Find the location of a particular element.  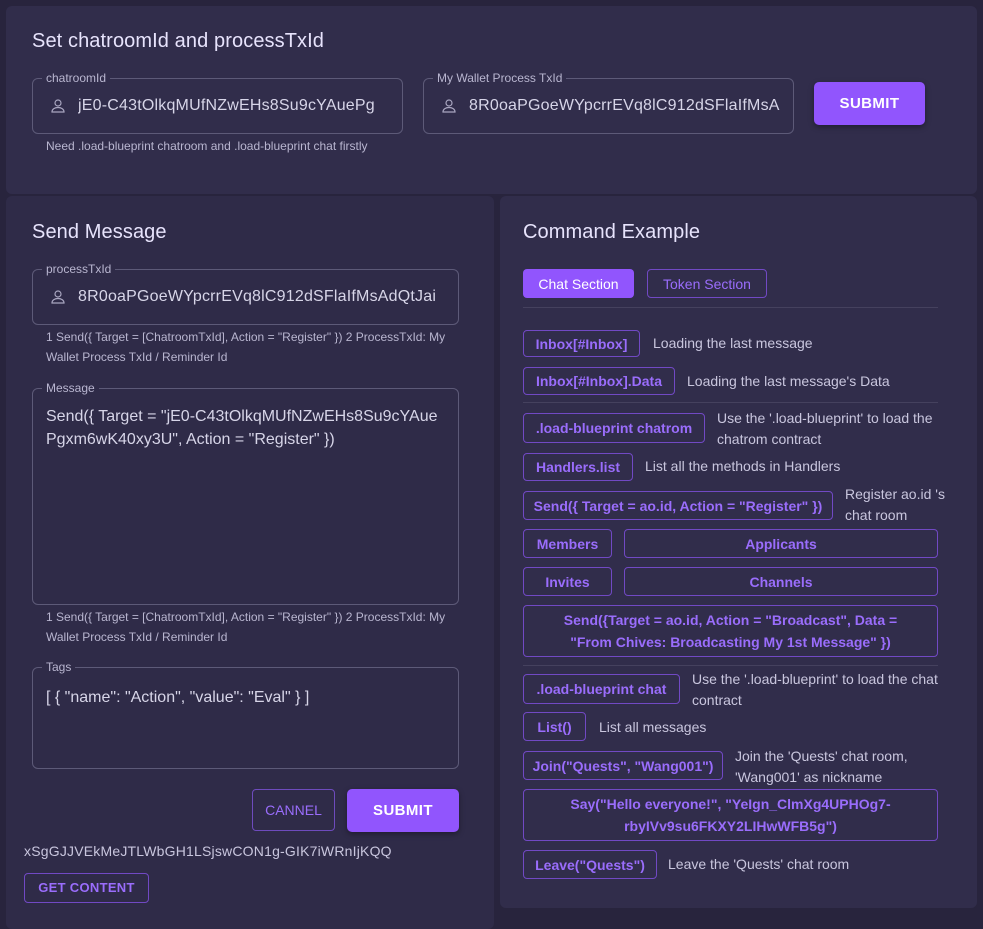

command-example-title: Command Example is located at coordinates (612, 232).